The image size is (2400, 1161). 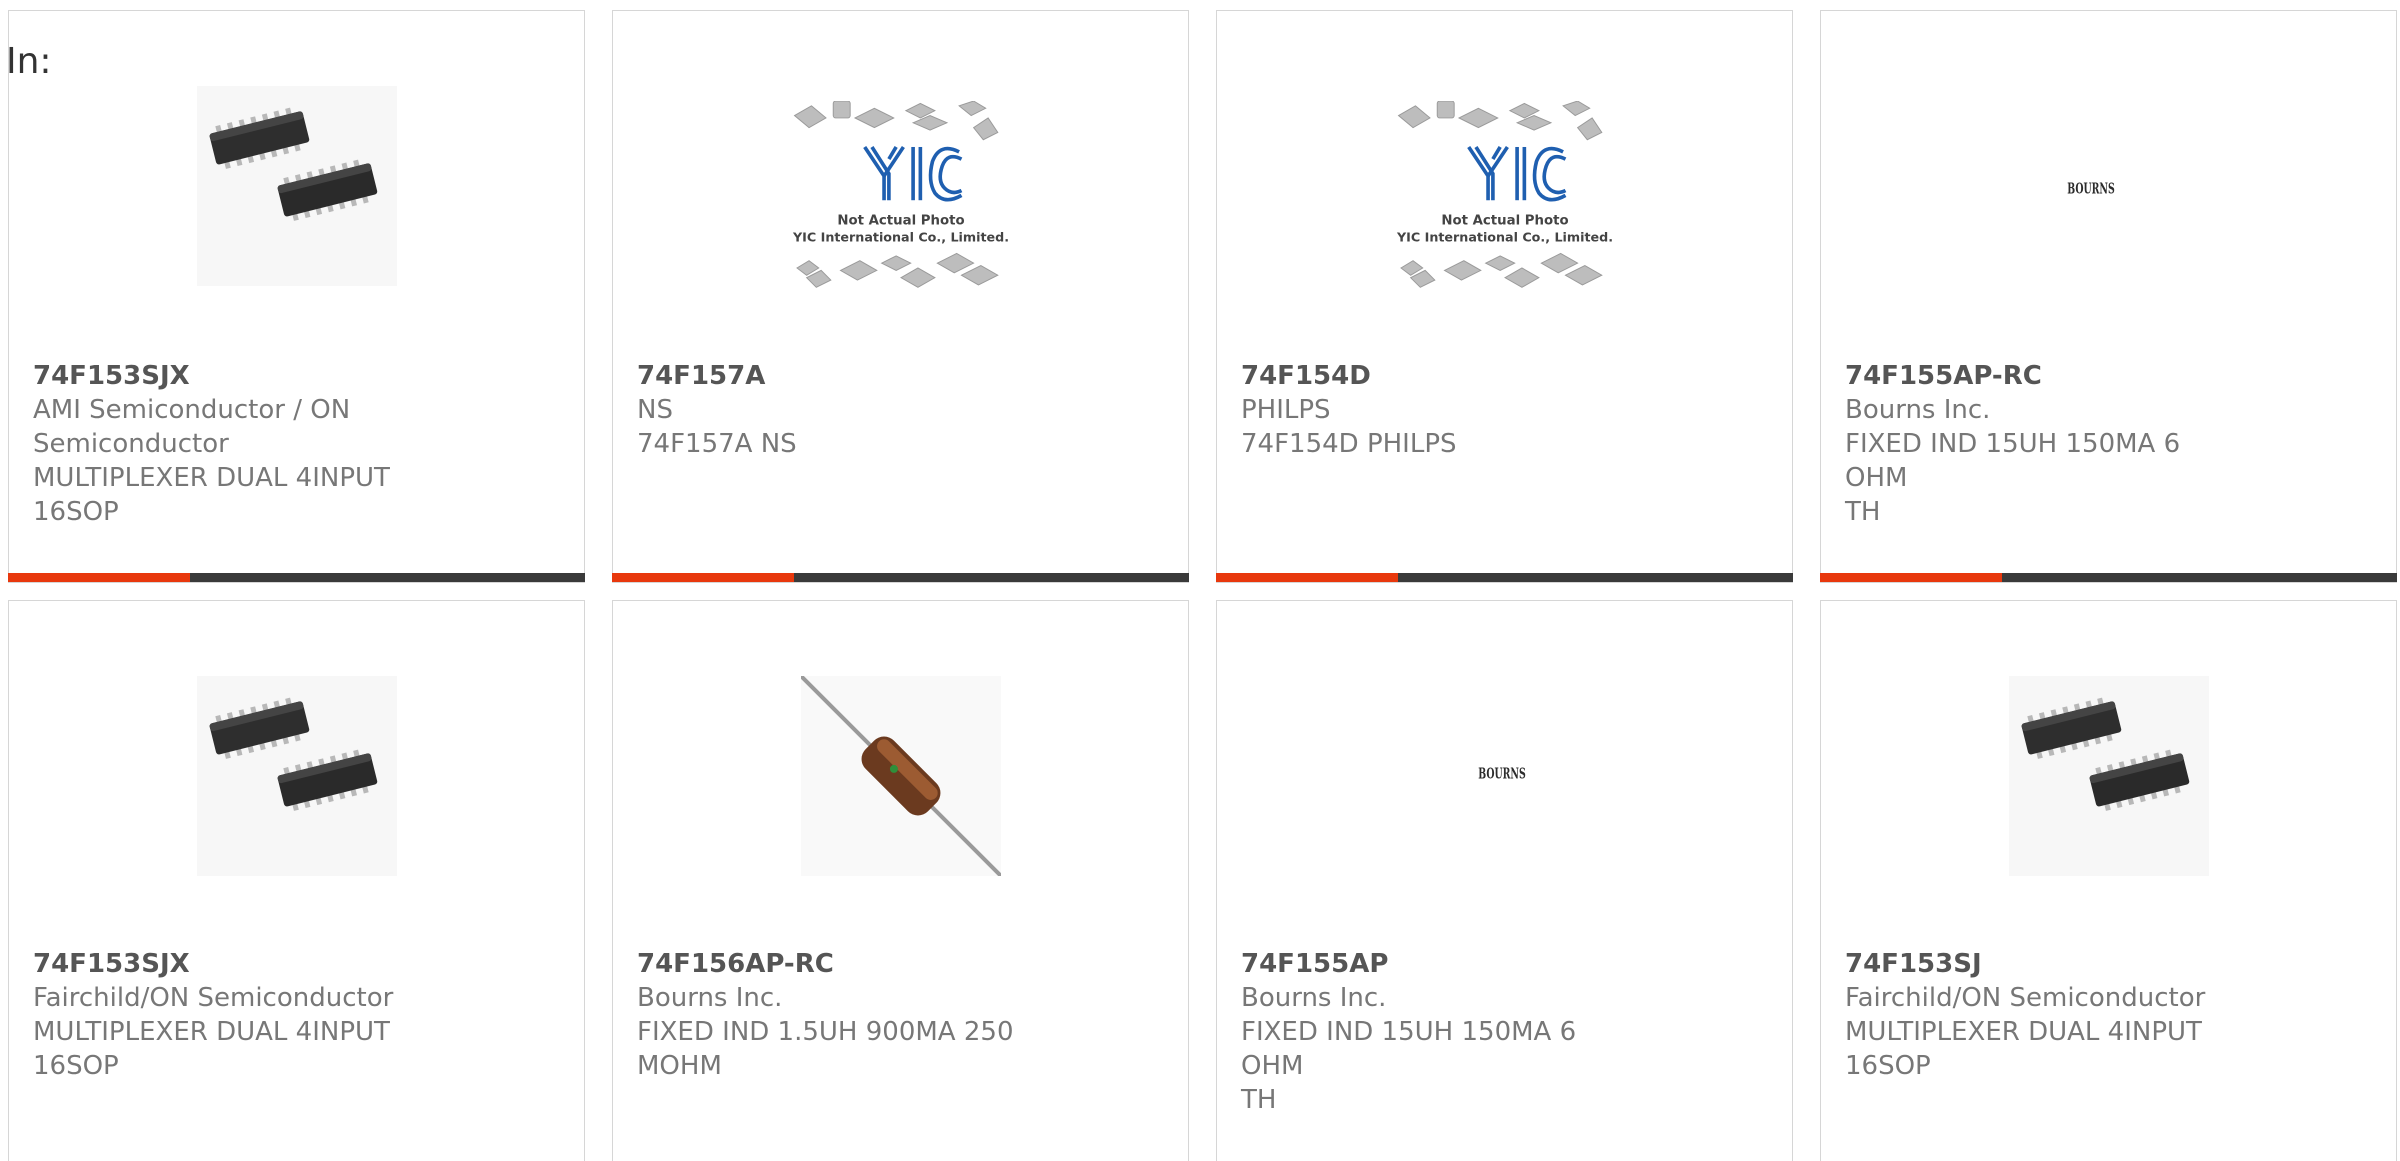 I want to click on product-info: 74F154D PHILPS 74F154D PHILPS, so click(x=1431, y=410).